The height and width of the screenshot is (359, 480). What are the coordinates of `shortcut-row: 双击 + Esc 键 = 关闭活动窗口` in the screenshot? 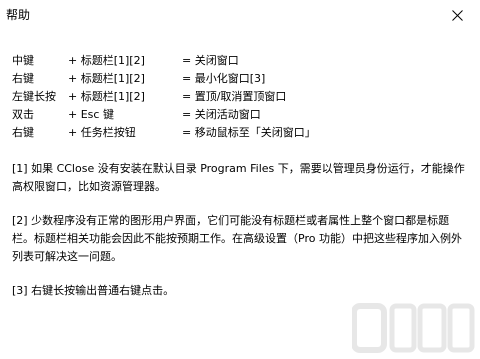 It's located at (240, 115).